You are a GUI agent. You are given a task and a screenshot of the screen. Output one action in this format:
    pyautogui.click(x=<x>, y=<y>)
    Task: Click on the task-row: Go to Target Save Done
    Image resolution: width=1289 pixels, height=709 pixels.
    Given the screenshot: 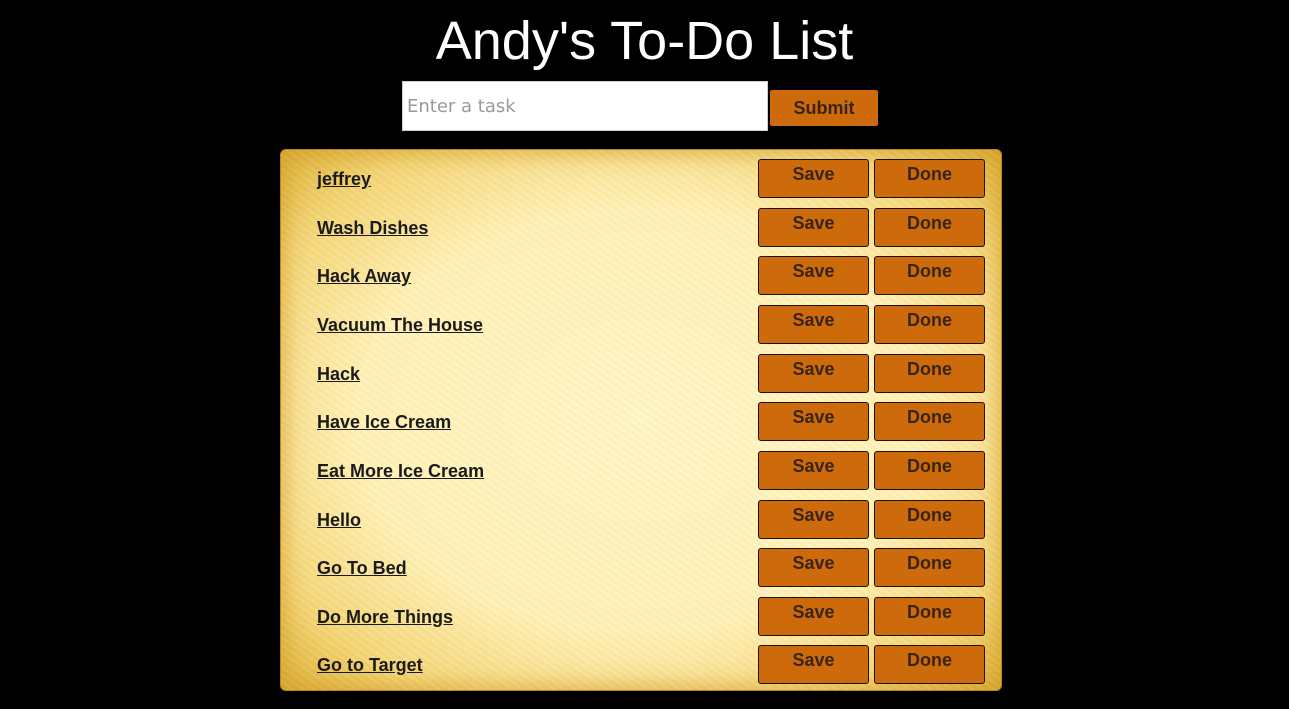 What is the action you would take?
    pyautogui.click(x=641, y=665)
    